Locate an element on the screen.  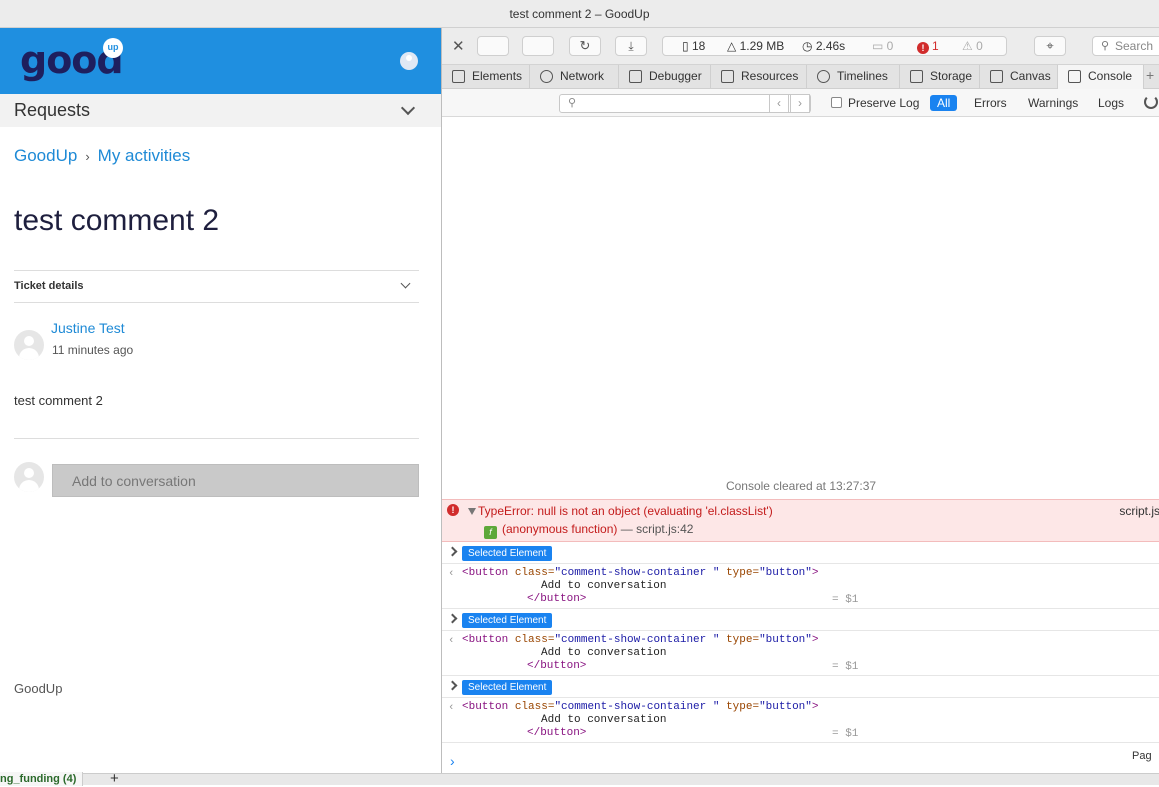
ticket-details-toggle: Ticket details is located at coordinates (216, 286).